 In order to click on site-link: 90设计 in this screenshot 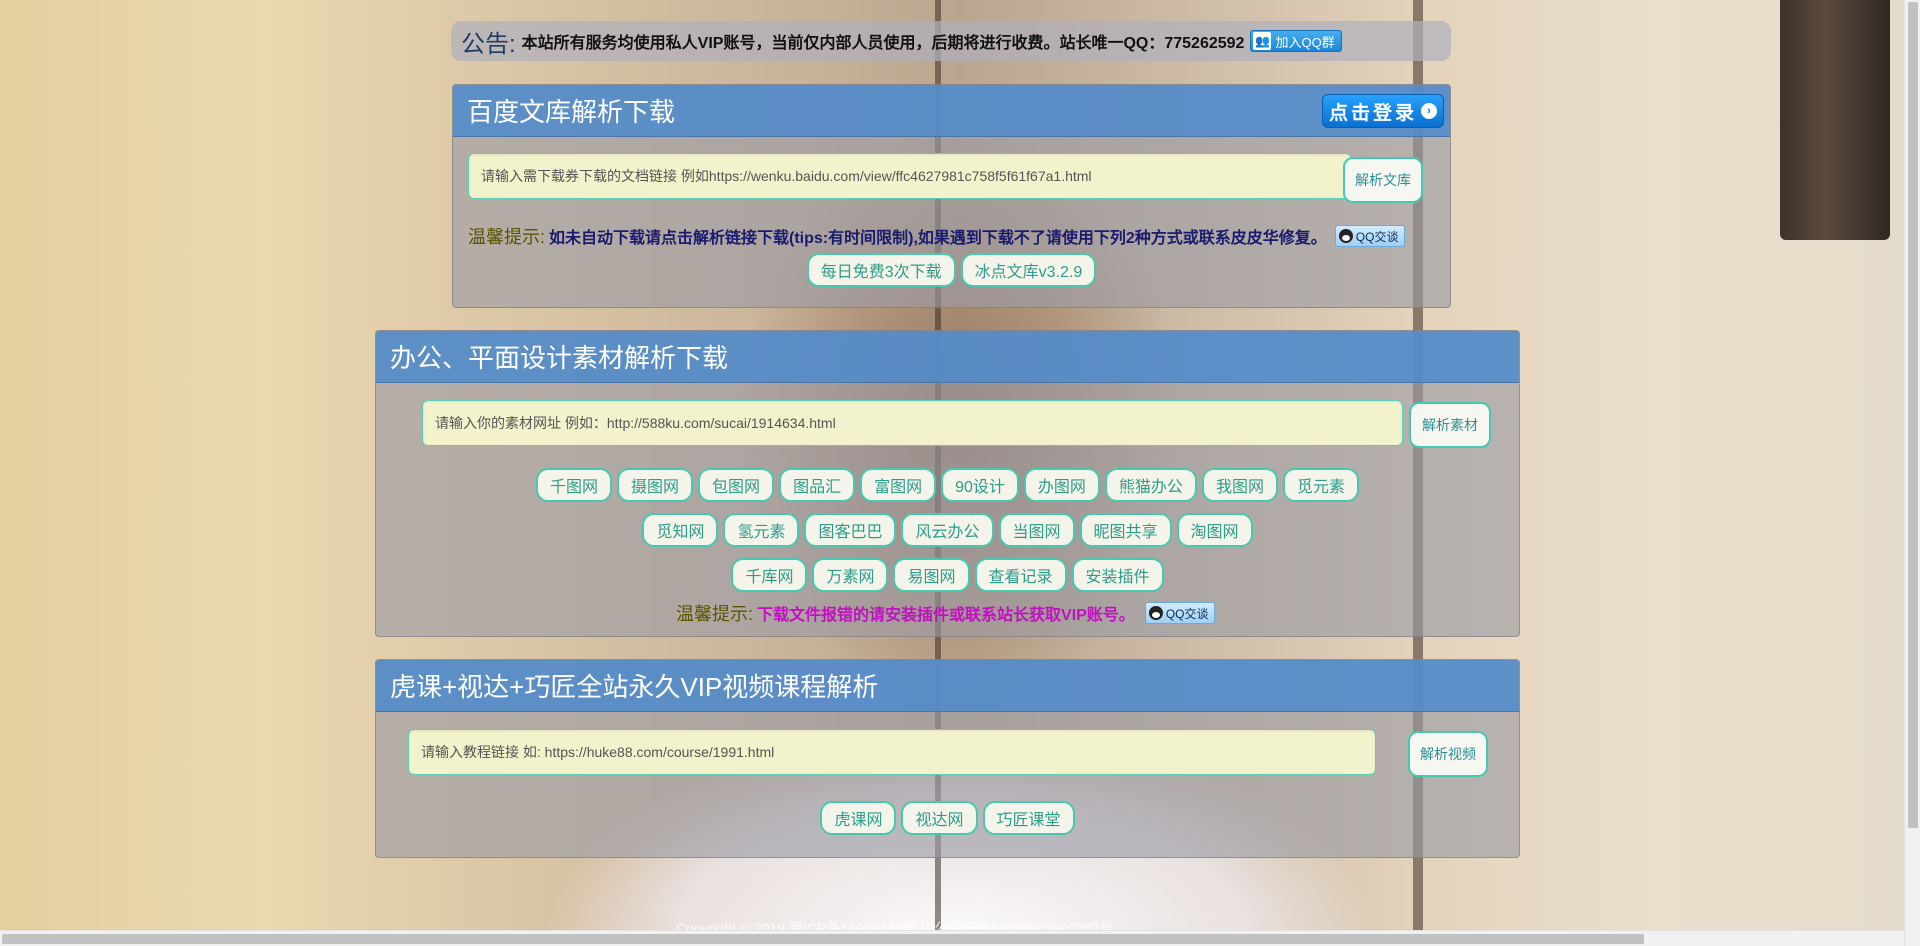, I will do `click(980, 485)`.